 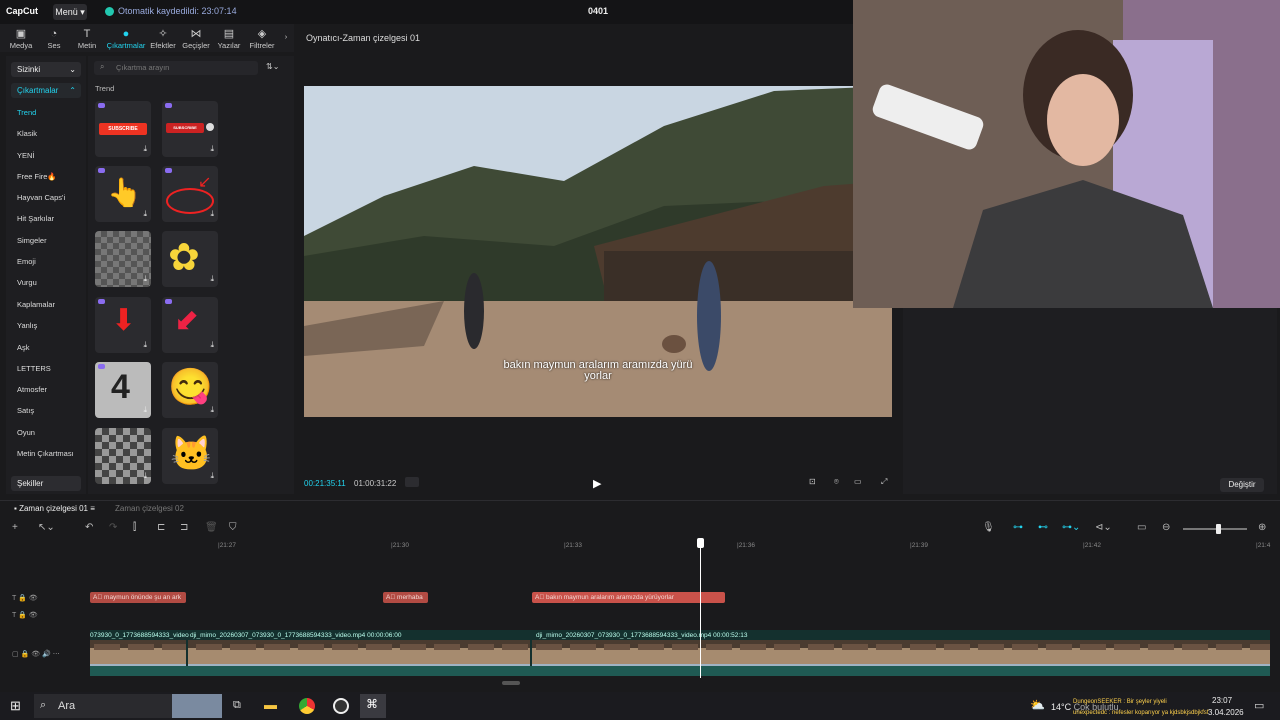 I want to click on ratio-icon: ▭, so click(x=858, y=481).